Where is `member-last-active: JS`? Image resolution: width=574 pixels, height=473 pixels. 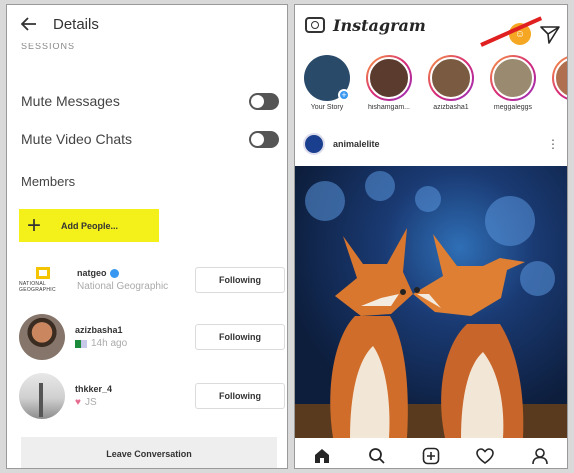
member-last-active: JS is located at coordinates (90, 402).